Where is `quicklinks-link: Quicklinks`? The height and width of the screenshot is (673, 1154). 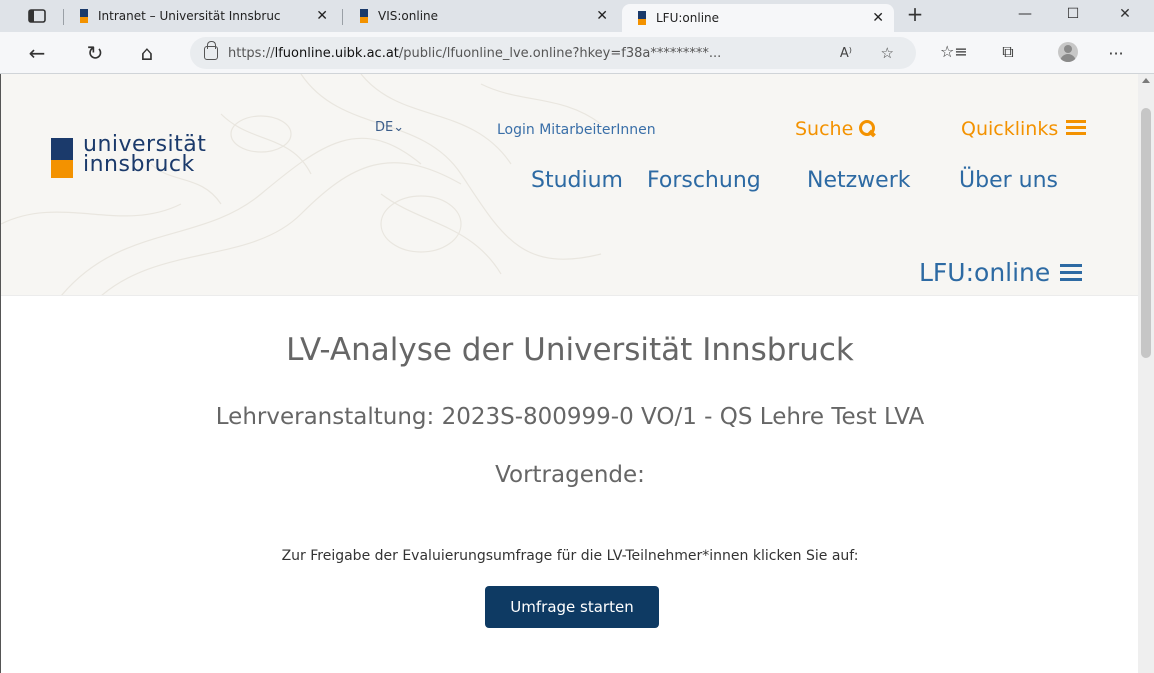
quicklinks-link: Quicklinks is located at coordinates (1024, 129).